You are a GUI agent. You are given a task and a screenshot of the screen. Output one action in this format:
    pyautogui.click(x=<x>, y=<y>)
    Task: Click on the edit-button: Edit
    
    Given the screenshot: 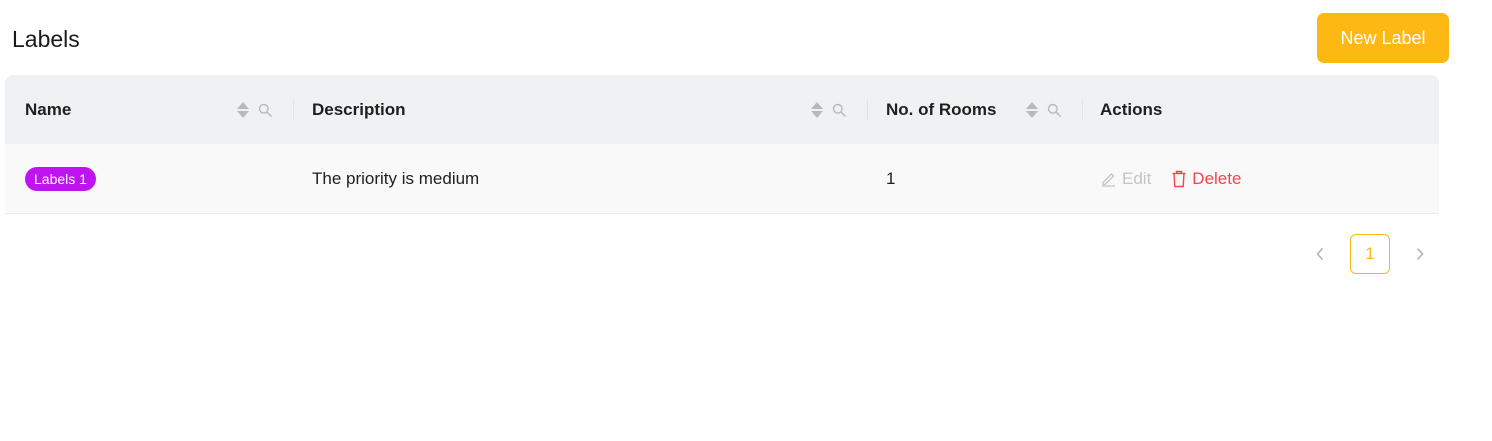 What is the action you would take?
    pyautogui.click(x=1125, y=179)
    